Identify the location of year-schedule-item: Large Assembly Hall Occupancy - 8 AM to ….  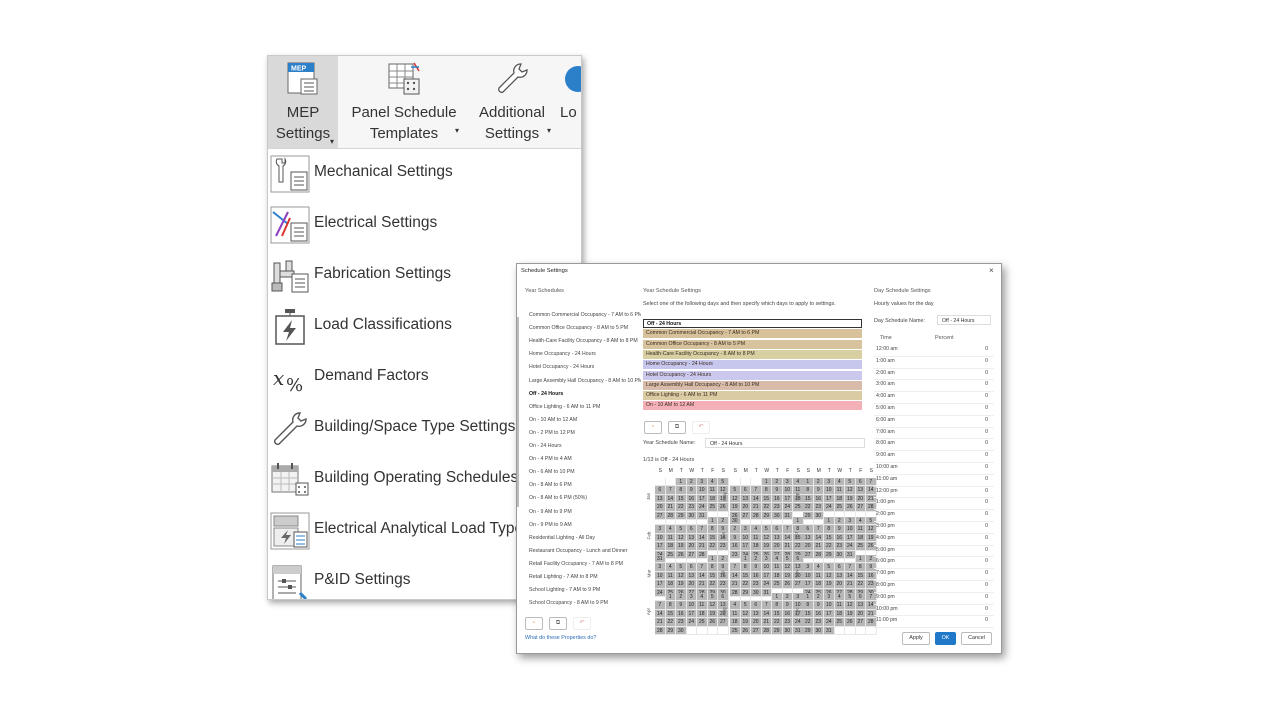
(585, 381).